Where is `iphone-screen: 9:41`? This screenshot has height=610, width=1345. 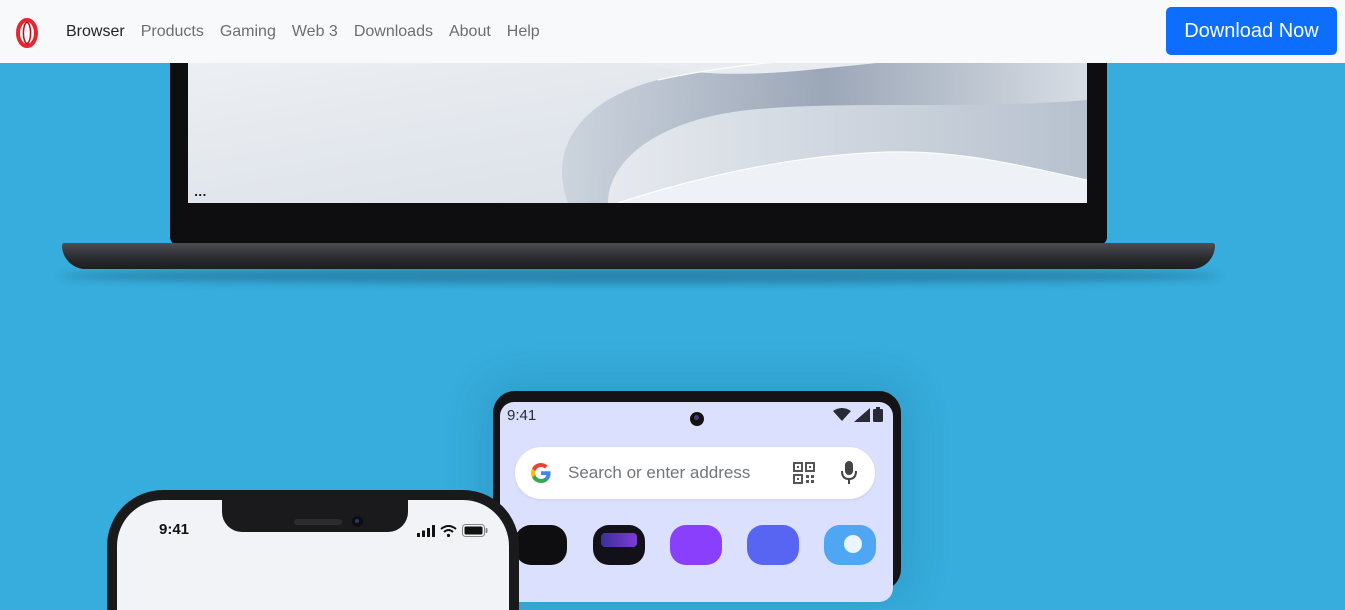 iphone-screen: 9:41 is located at coordinates (313, 555).